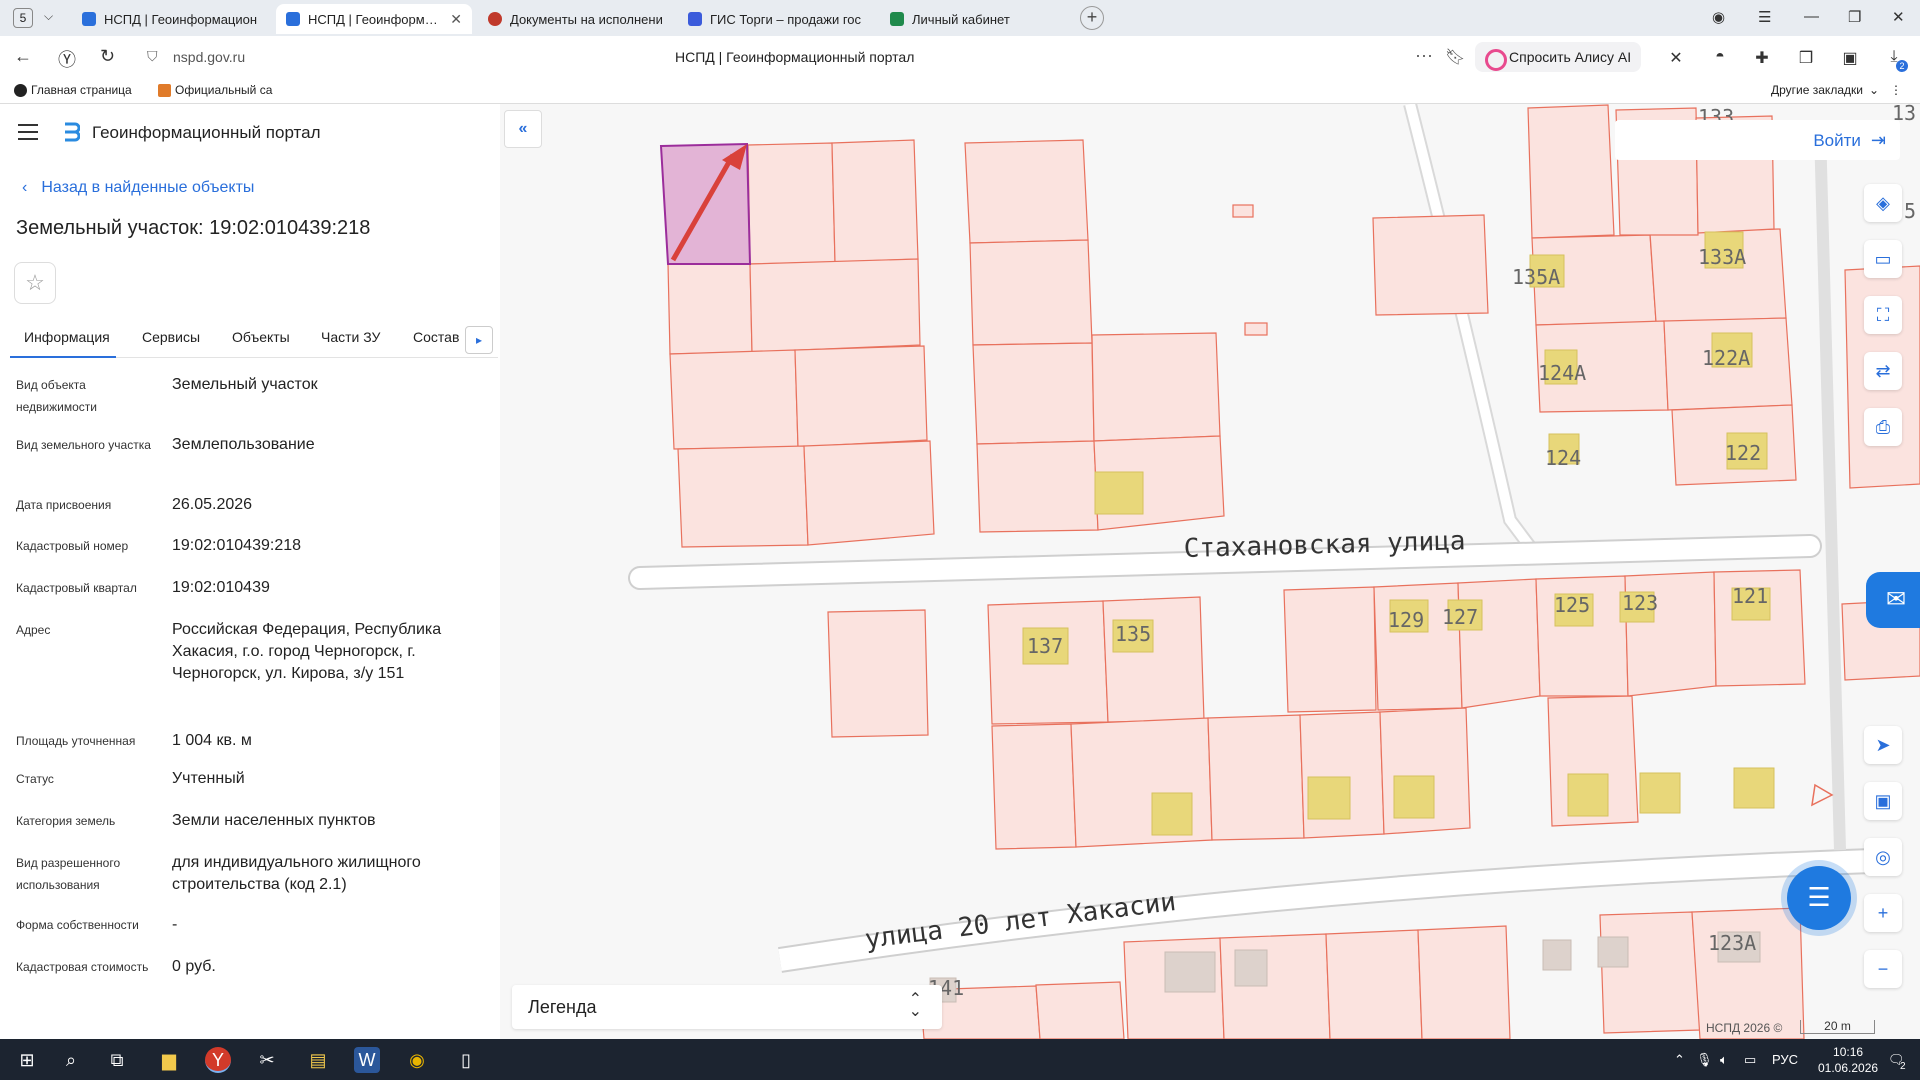 Image resolution: width=1920 pixels, height=1080 pixels. What do you see at coordinates (1455, 57) in the screenshot?
I see `bookmark-icon: 🔖︎` at bounding box center [1455, 57].